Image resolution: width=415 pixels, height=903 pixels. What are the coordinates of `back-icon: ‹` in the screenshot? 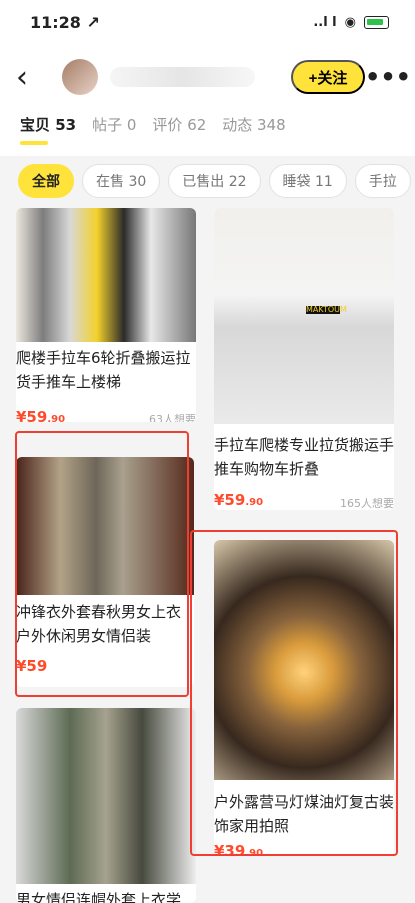 It's located at (30, 77).